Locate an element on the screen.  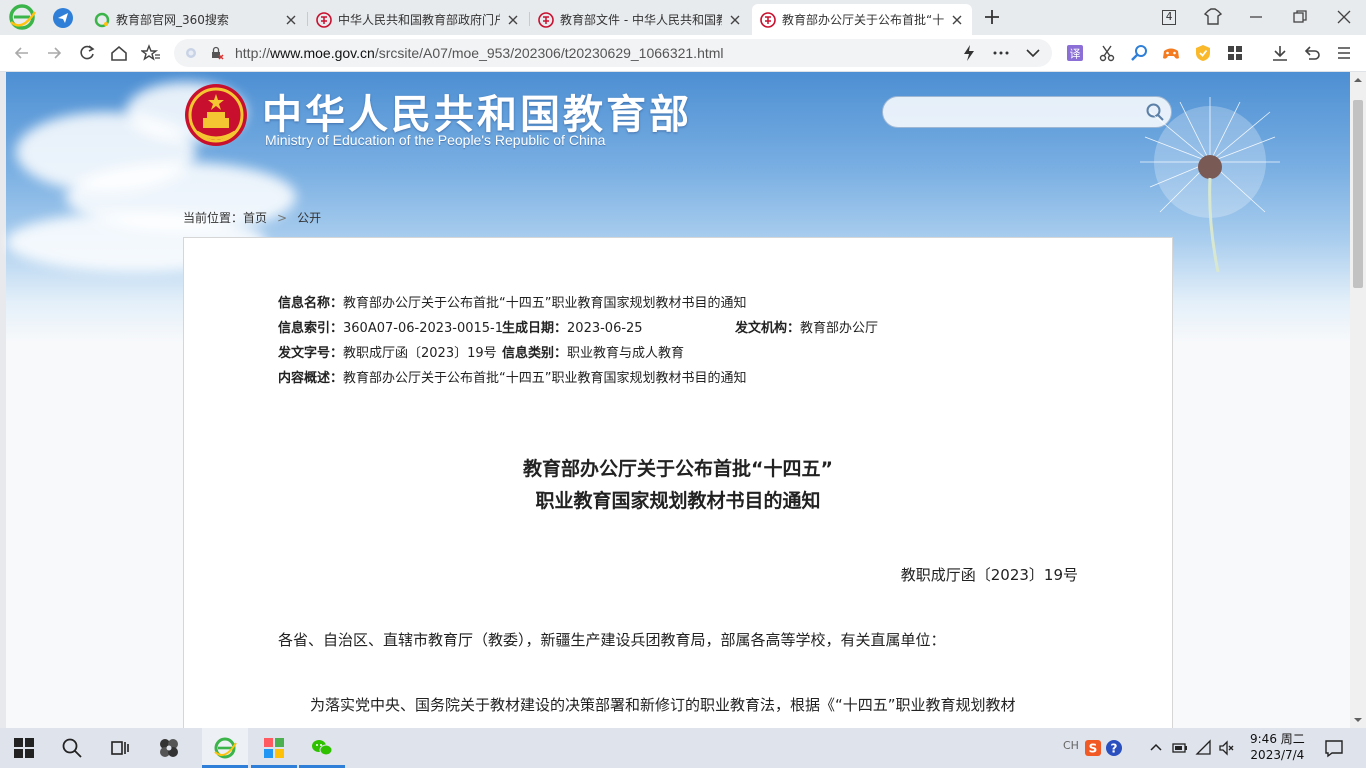
document-title-line-2: 职业教育国家规划教材书目的通知 is located at coordinates (678, 501).